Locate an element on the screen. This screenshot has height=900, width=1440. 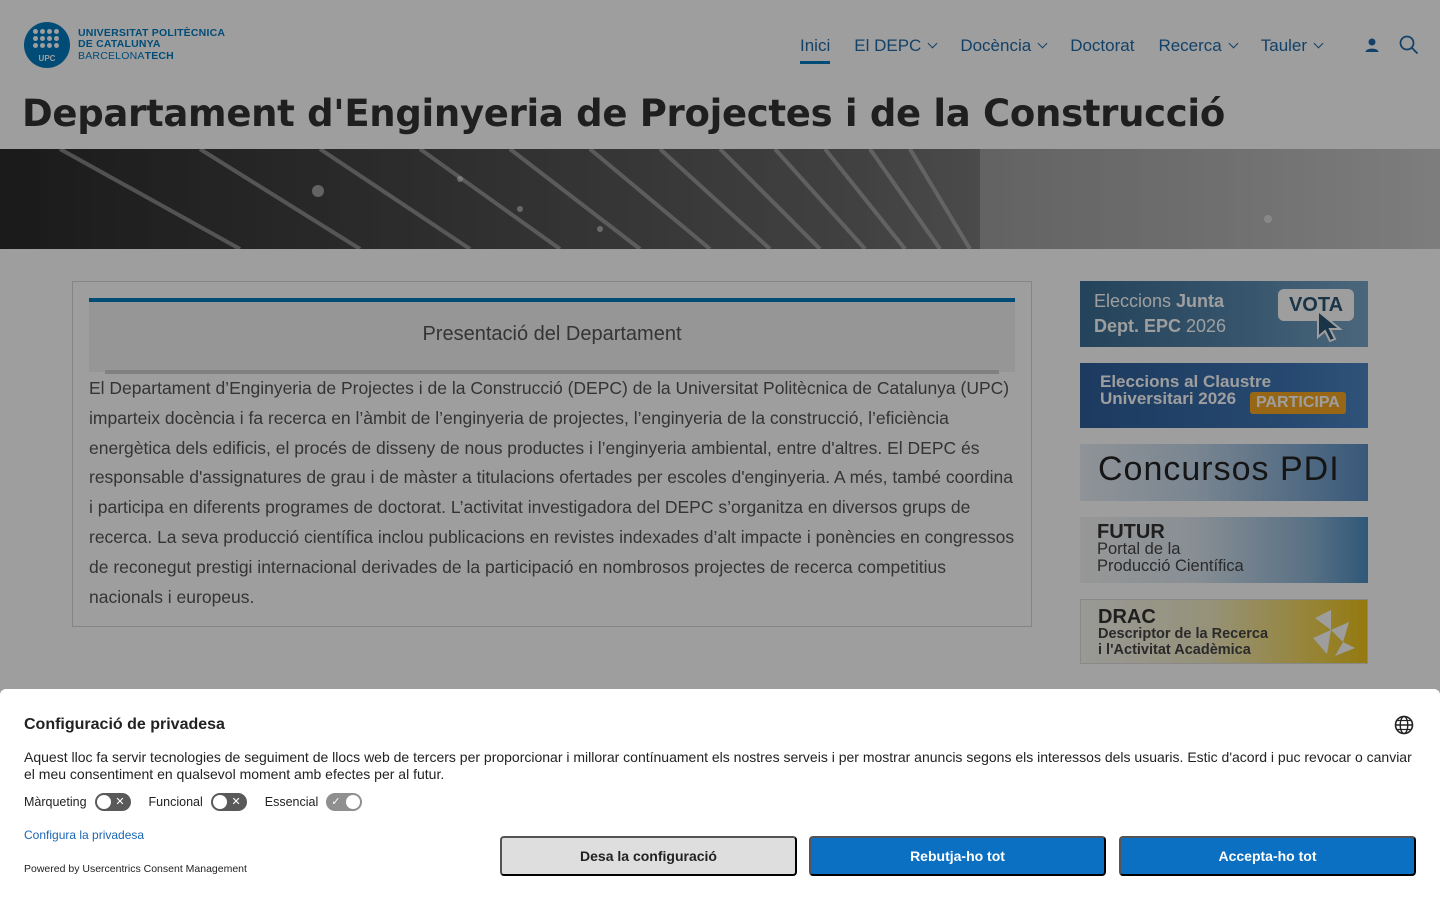
globe-icon is located at coordinates (1404, 725).